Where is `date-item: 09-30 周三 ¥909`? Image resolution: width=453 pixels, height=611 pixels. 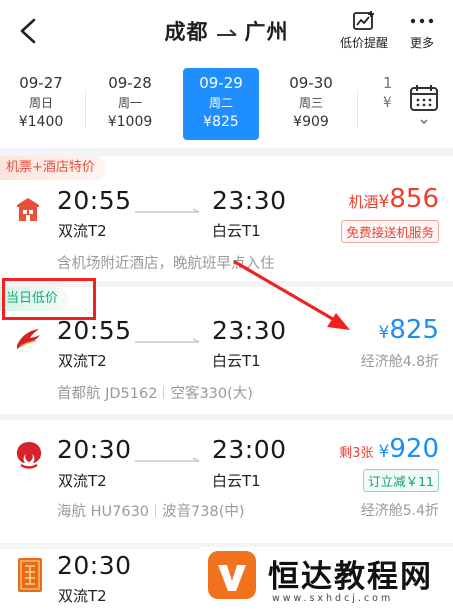
date-item: 09-30 周三 ¥909 is located at coordinates (311, 104).